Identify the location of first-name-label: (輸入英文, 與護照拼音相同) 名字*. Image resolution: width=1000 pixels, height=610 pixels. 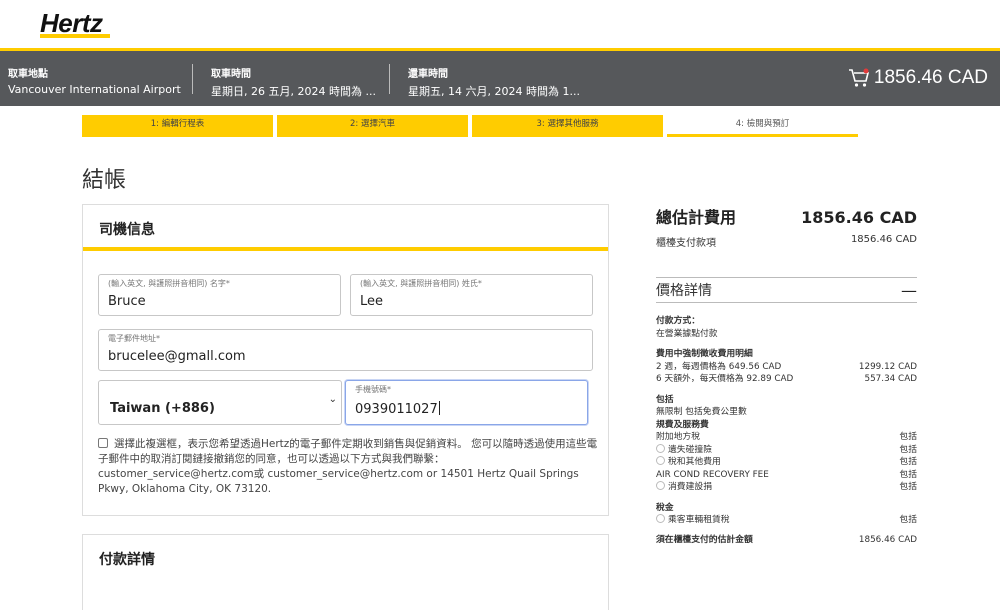
(169, 283).